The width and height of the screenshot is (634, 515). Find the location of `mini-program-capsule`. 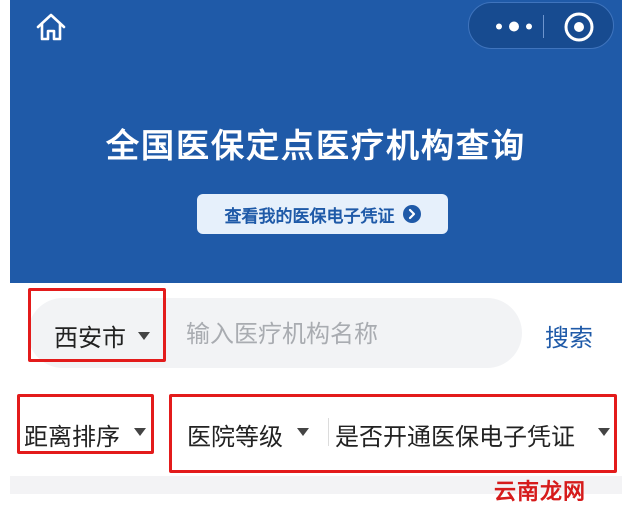

mini-program-capsule is located at coordinates (541, 25).